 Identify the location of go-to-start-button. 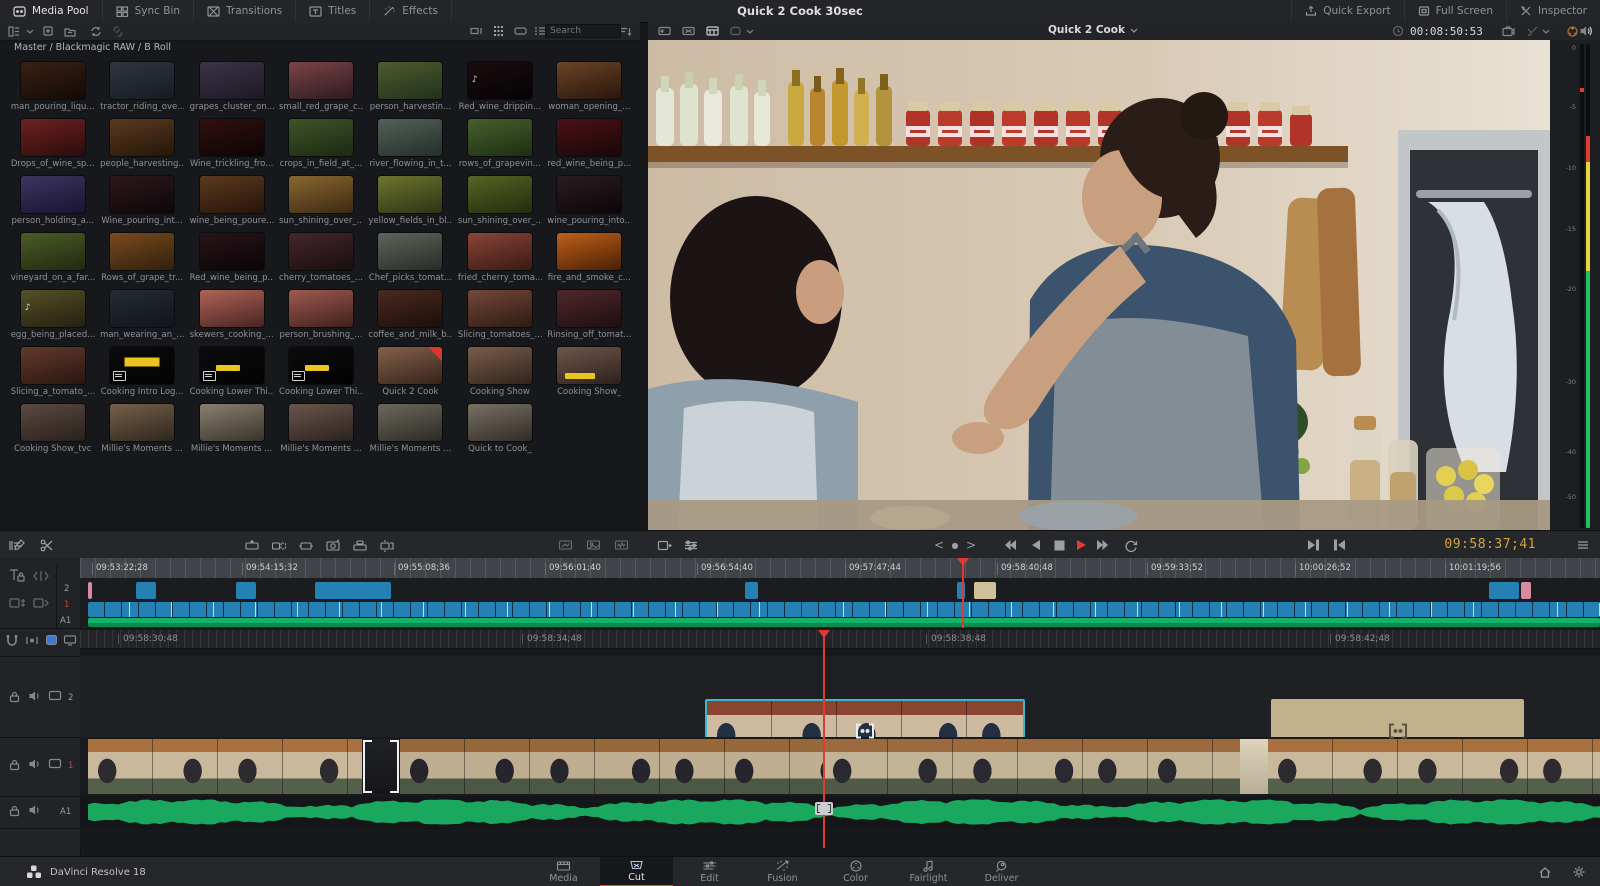
(1009, 545).